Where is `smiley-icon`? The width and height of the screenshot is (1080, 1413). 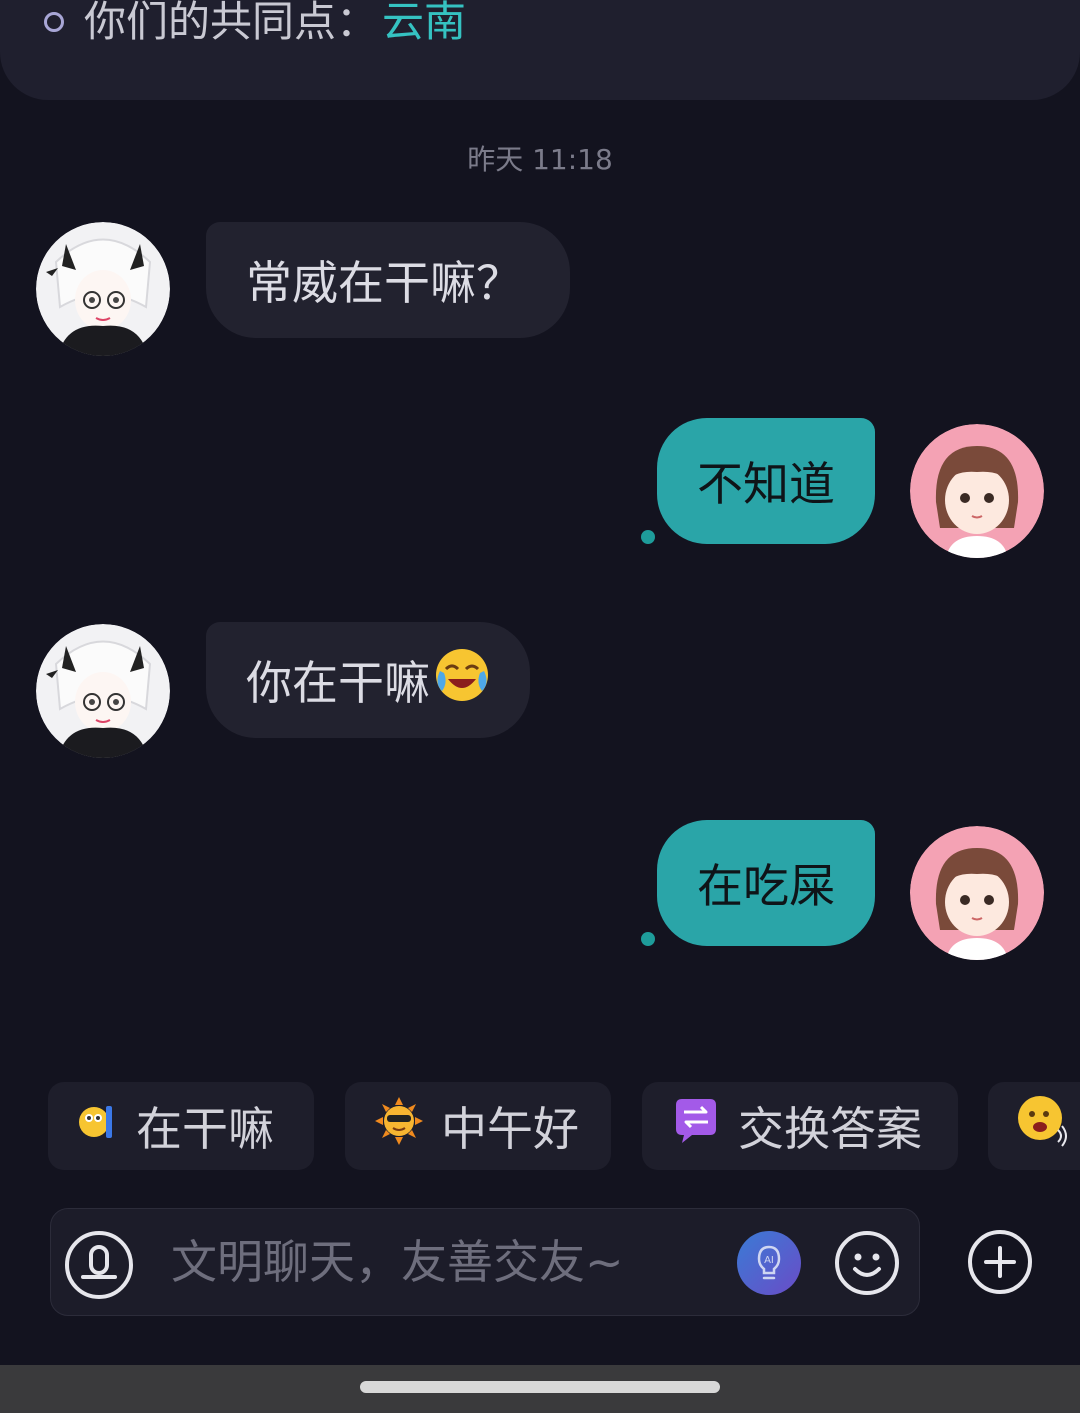 smiley-icon is located at coordinates (867, 1263).